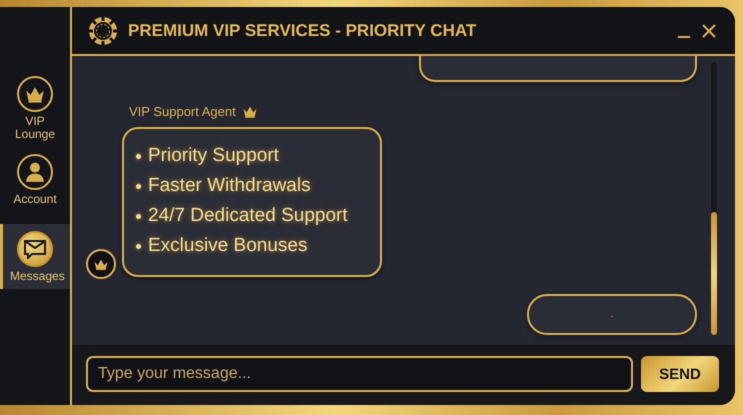 Image resolution: width=743 pixels, height=415 pixels. What do you see at coordinates (248, 216) in the screenshot?
I see `bullet-text: 24/7 Dedicated Support` at bounding box center [248, 216].